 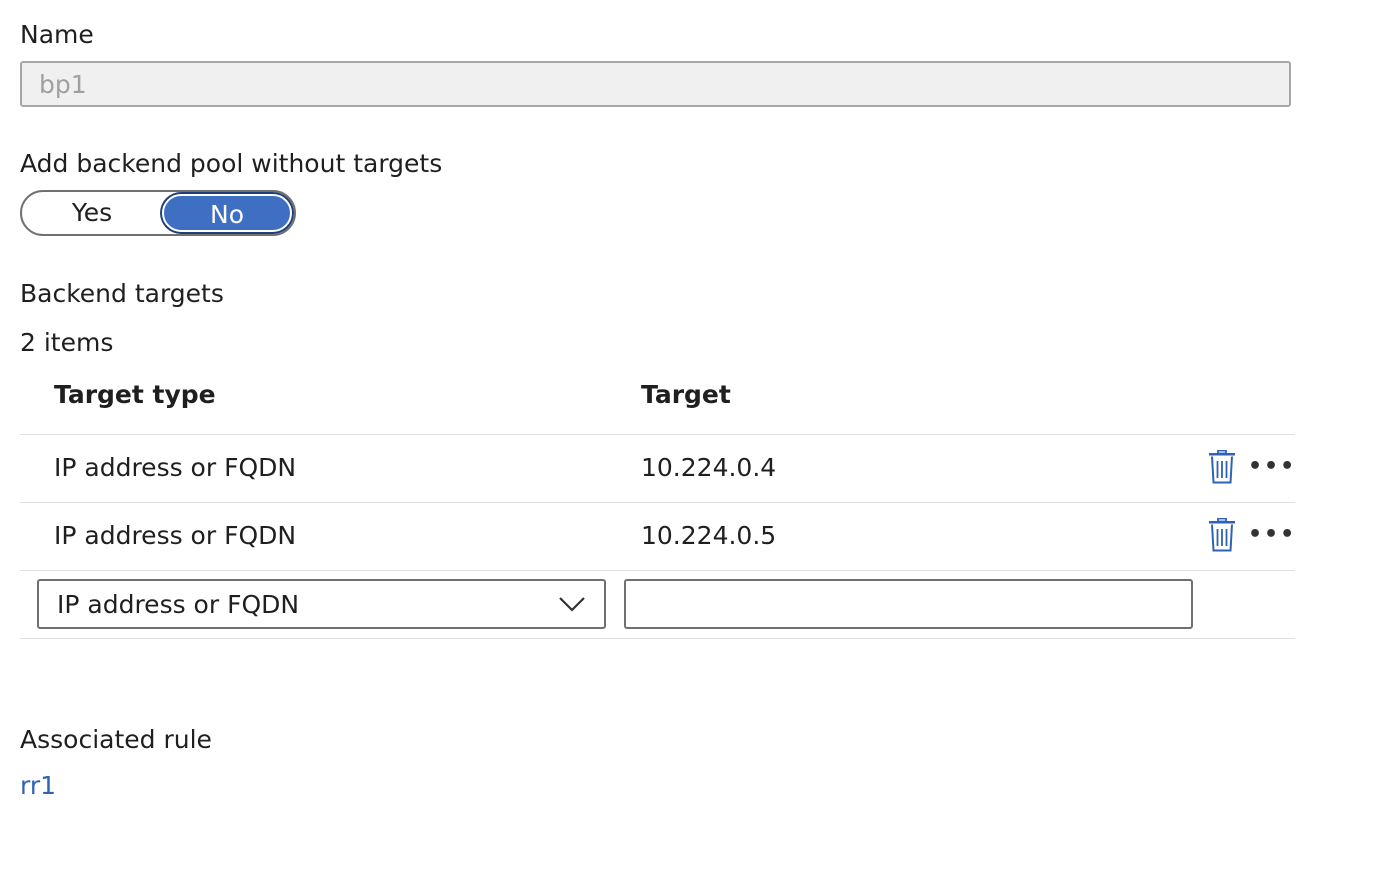 I want to click on pool-option-label: Add backend pool without targets, so click(x=231, y=163).